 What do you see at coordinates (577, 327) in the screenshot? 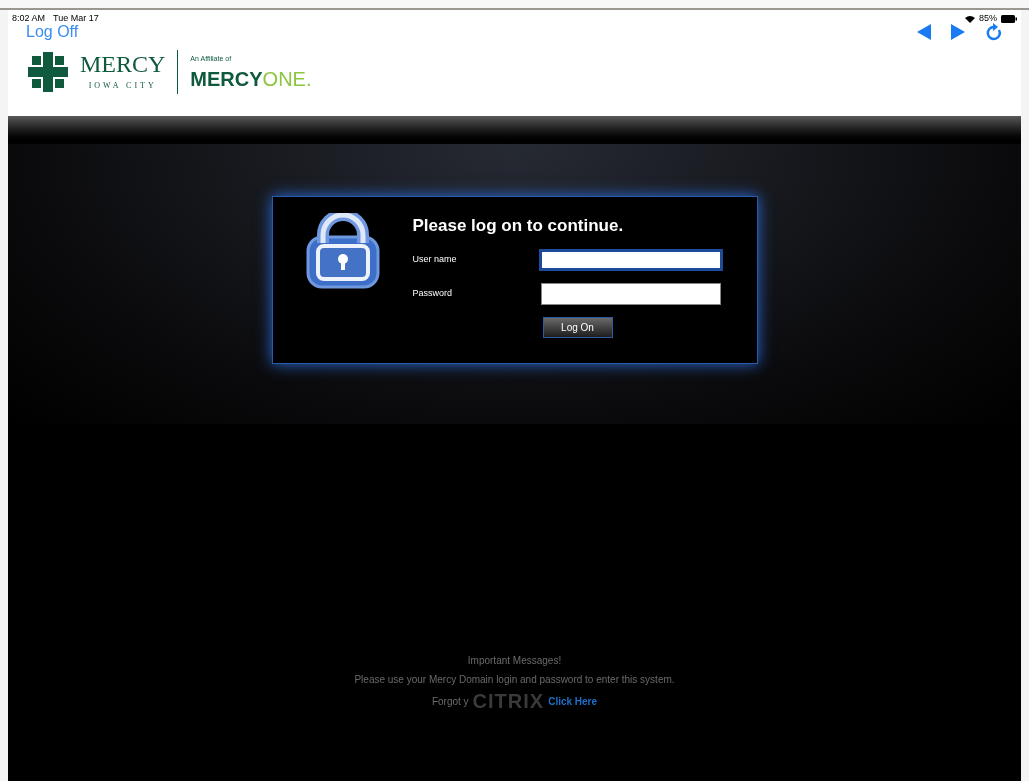
I see `log-on-button: Log On` at bounding box center [577, 327].